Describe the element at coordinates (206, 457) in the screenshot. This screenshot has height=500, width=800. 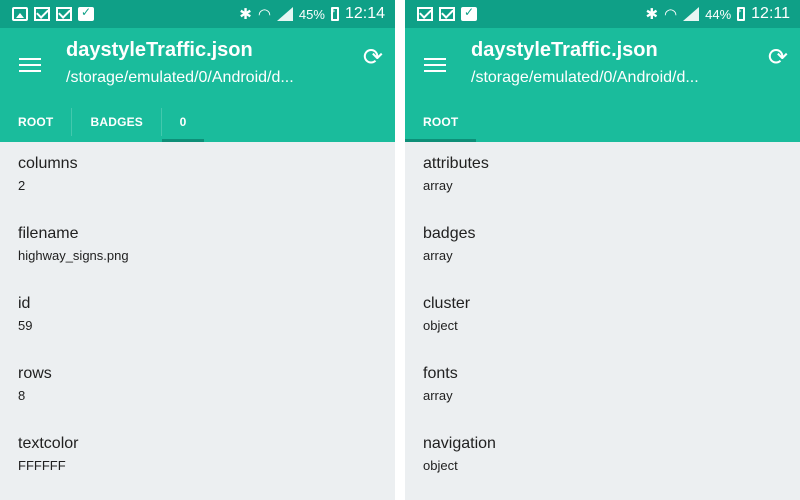
I see `list-item: textcolor FFFFFF` at that location.